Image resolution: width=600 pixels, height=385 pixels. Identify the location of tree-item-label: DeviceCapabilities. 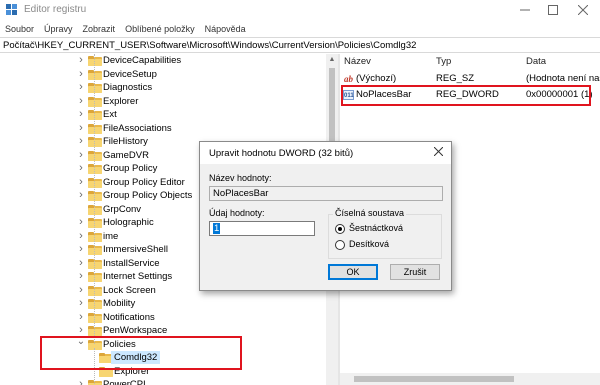
(142, 60).